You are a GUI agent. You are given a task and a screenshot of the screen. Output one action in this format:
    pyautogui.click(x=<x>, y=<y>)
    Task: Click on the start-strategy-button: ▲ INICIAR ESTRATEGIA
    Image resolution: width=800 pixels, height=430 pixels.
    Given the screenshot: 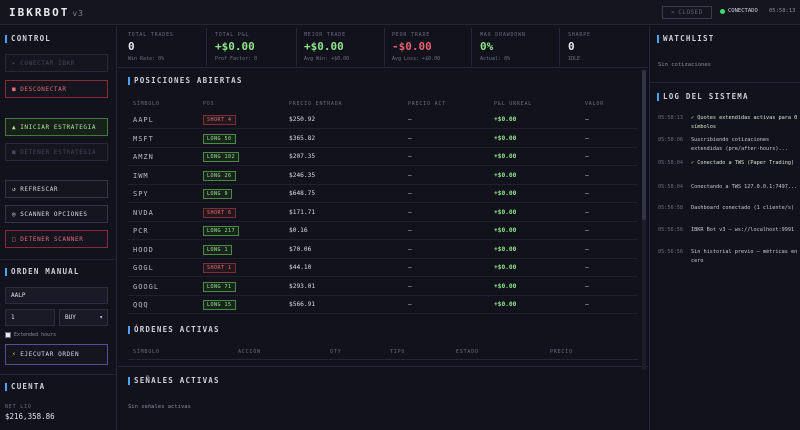 What is the action you would take?
    pyautogui.click(x=56, y=127)
    